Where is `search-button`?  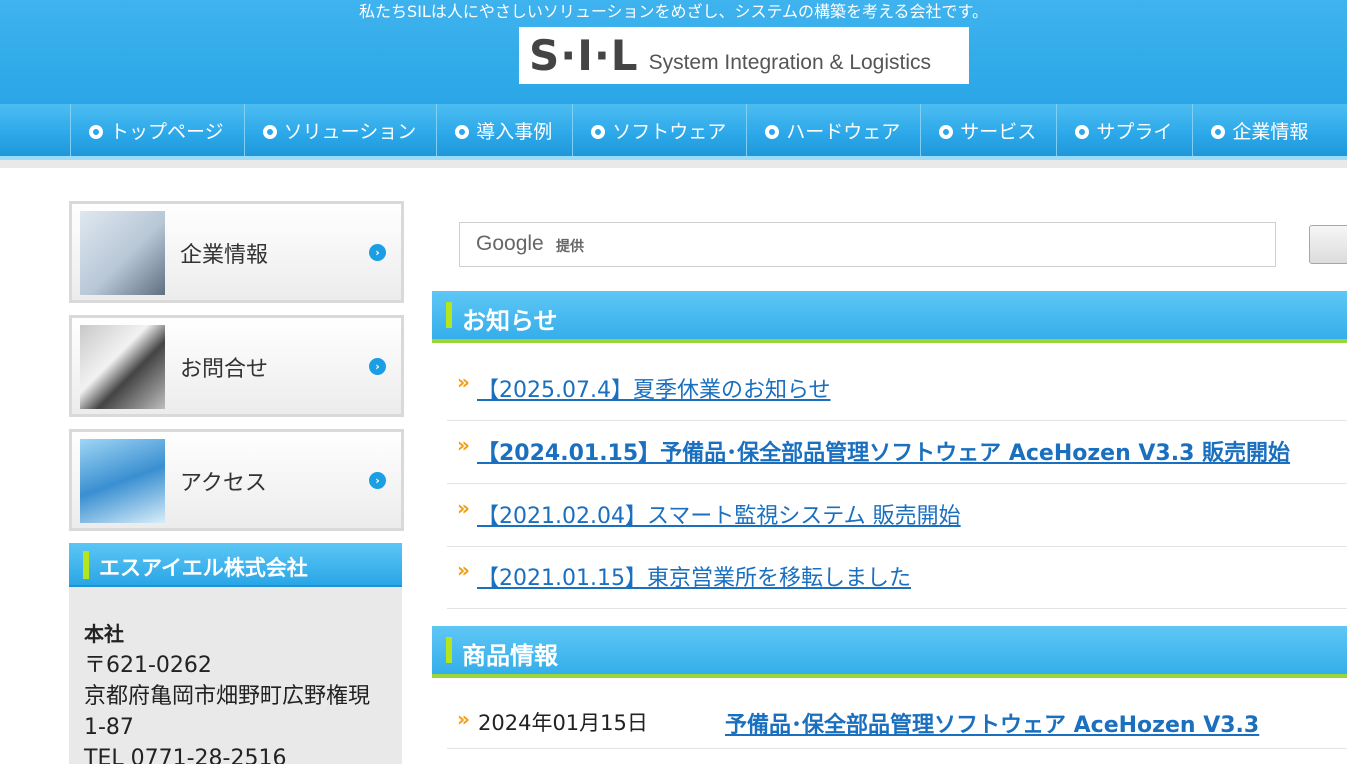
search-button is located at coordinates (1328, 244).